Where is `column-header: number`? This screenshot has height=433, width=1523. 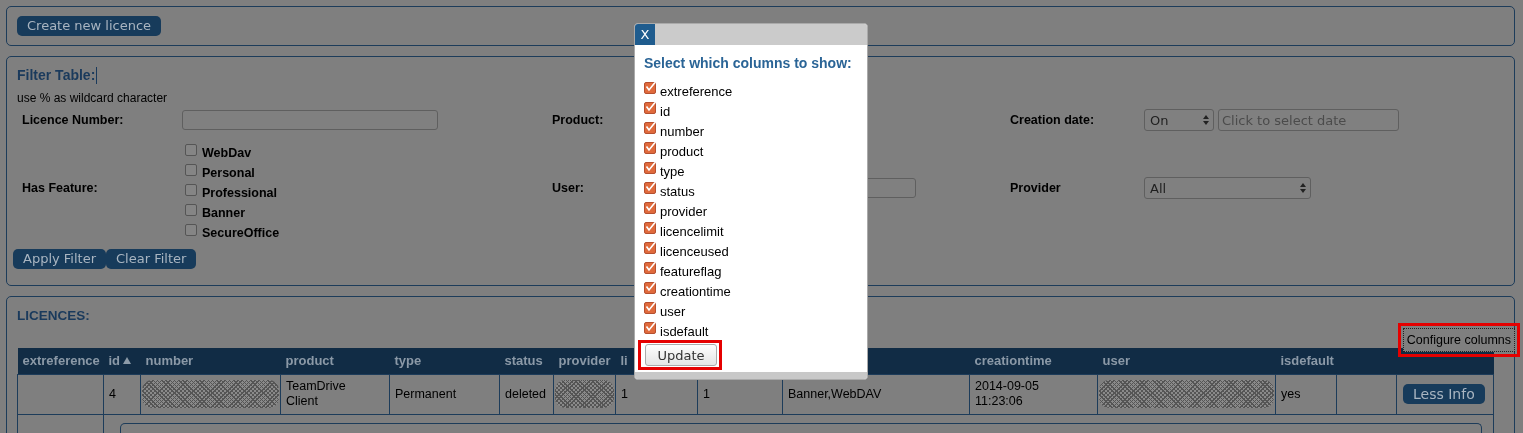
column-header: number is located at coordinates (169, 361).